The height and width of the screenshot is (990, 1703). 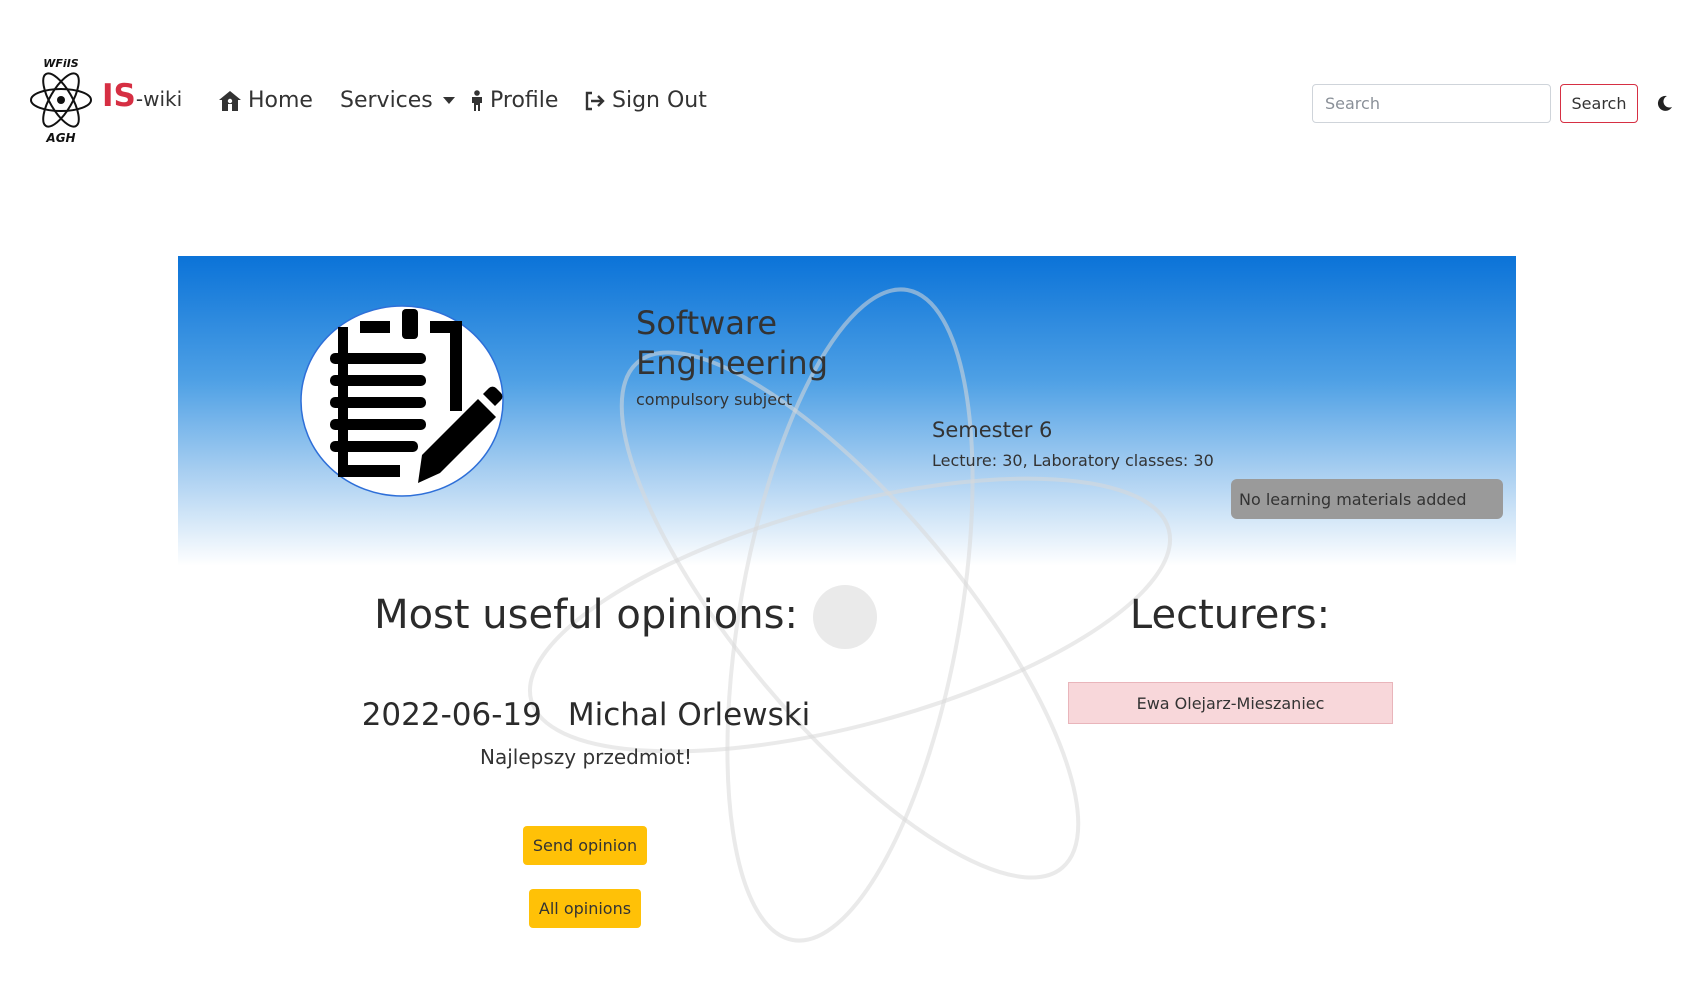 What do you see at coordinates (585, 908) in the screenshot?
I see `all-opinions-button: All opinions` at bounding box center [585, 908].